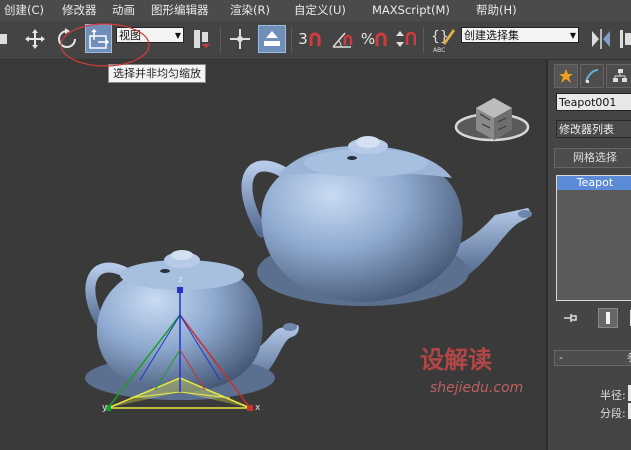  I want to click on percent-snap-icon: %, so click(374, 39).